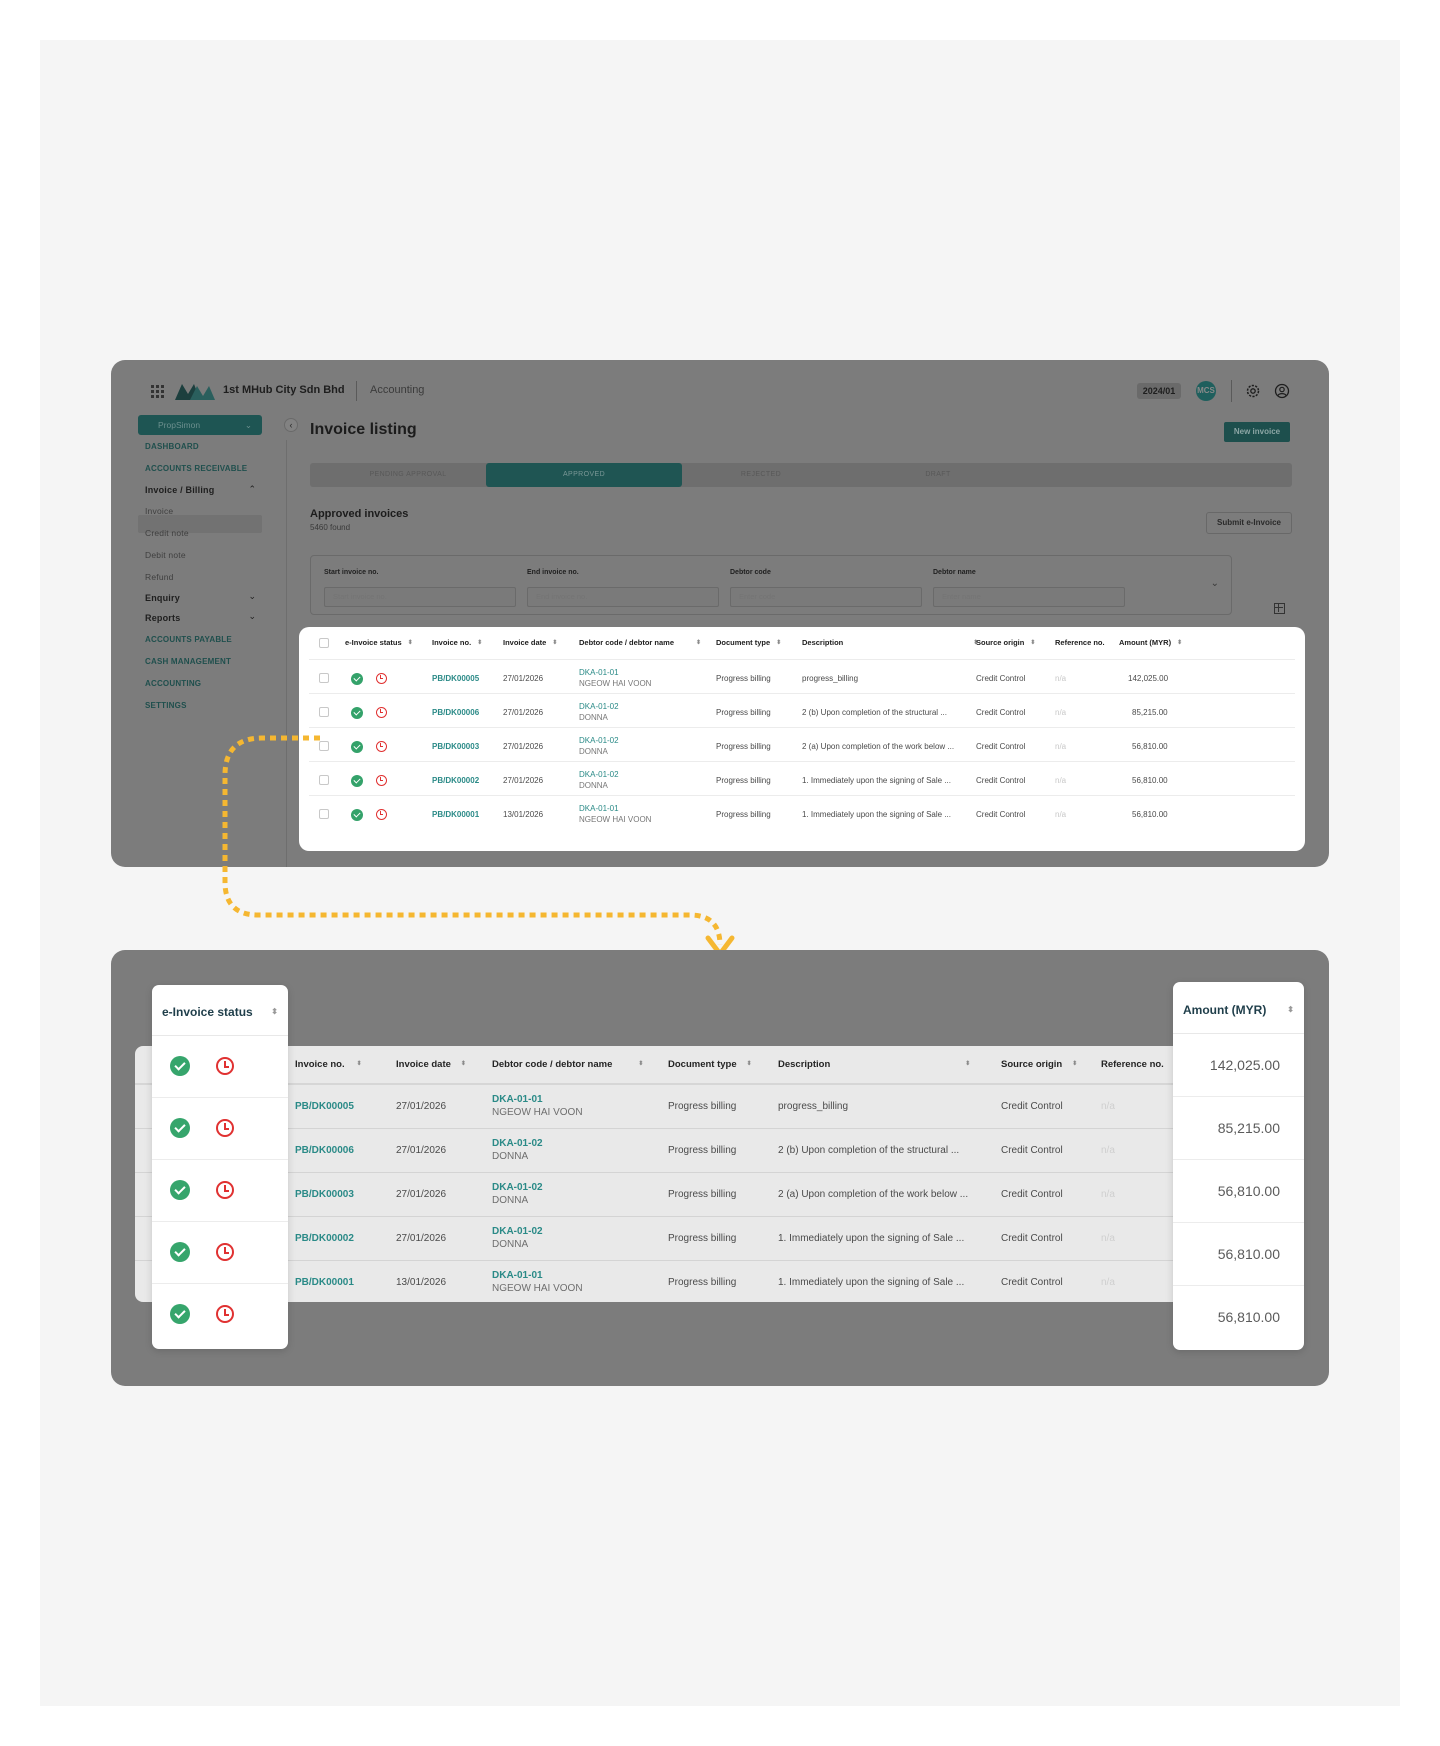 Image resolution: width=1440 pixels, height=1746 pixels. What do you see at coordinates (324, 1106) in the screenshot?
I see `invoice-number-link: PB/DK00005` at bounding box center [324, 1106].